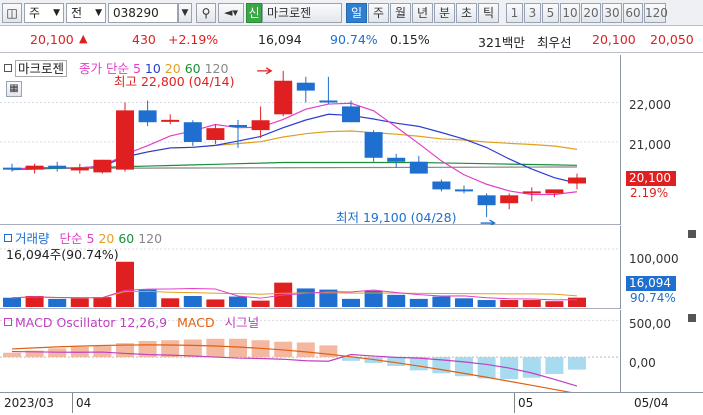  What do you see at coordinates (653, 298) in the screenshot?
I see `current-volume-pct: 90.74%` at bounding box center [653, 298].